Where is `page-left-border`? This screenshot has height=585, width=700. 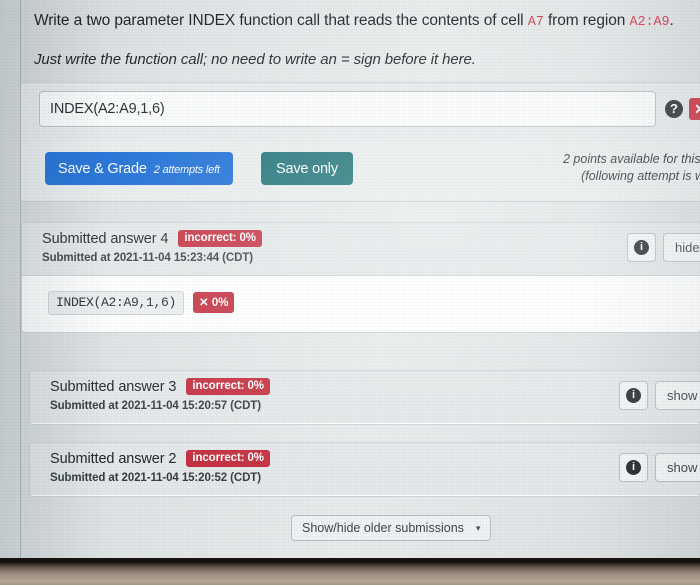
page-left-border is located at coordinates (20, 279).